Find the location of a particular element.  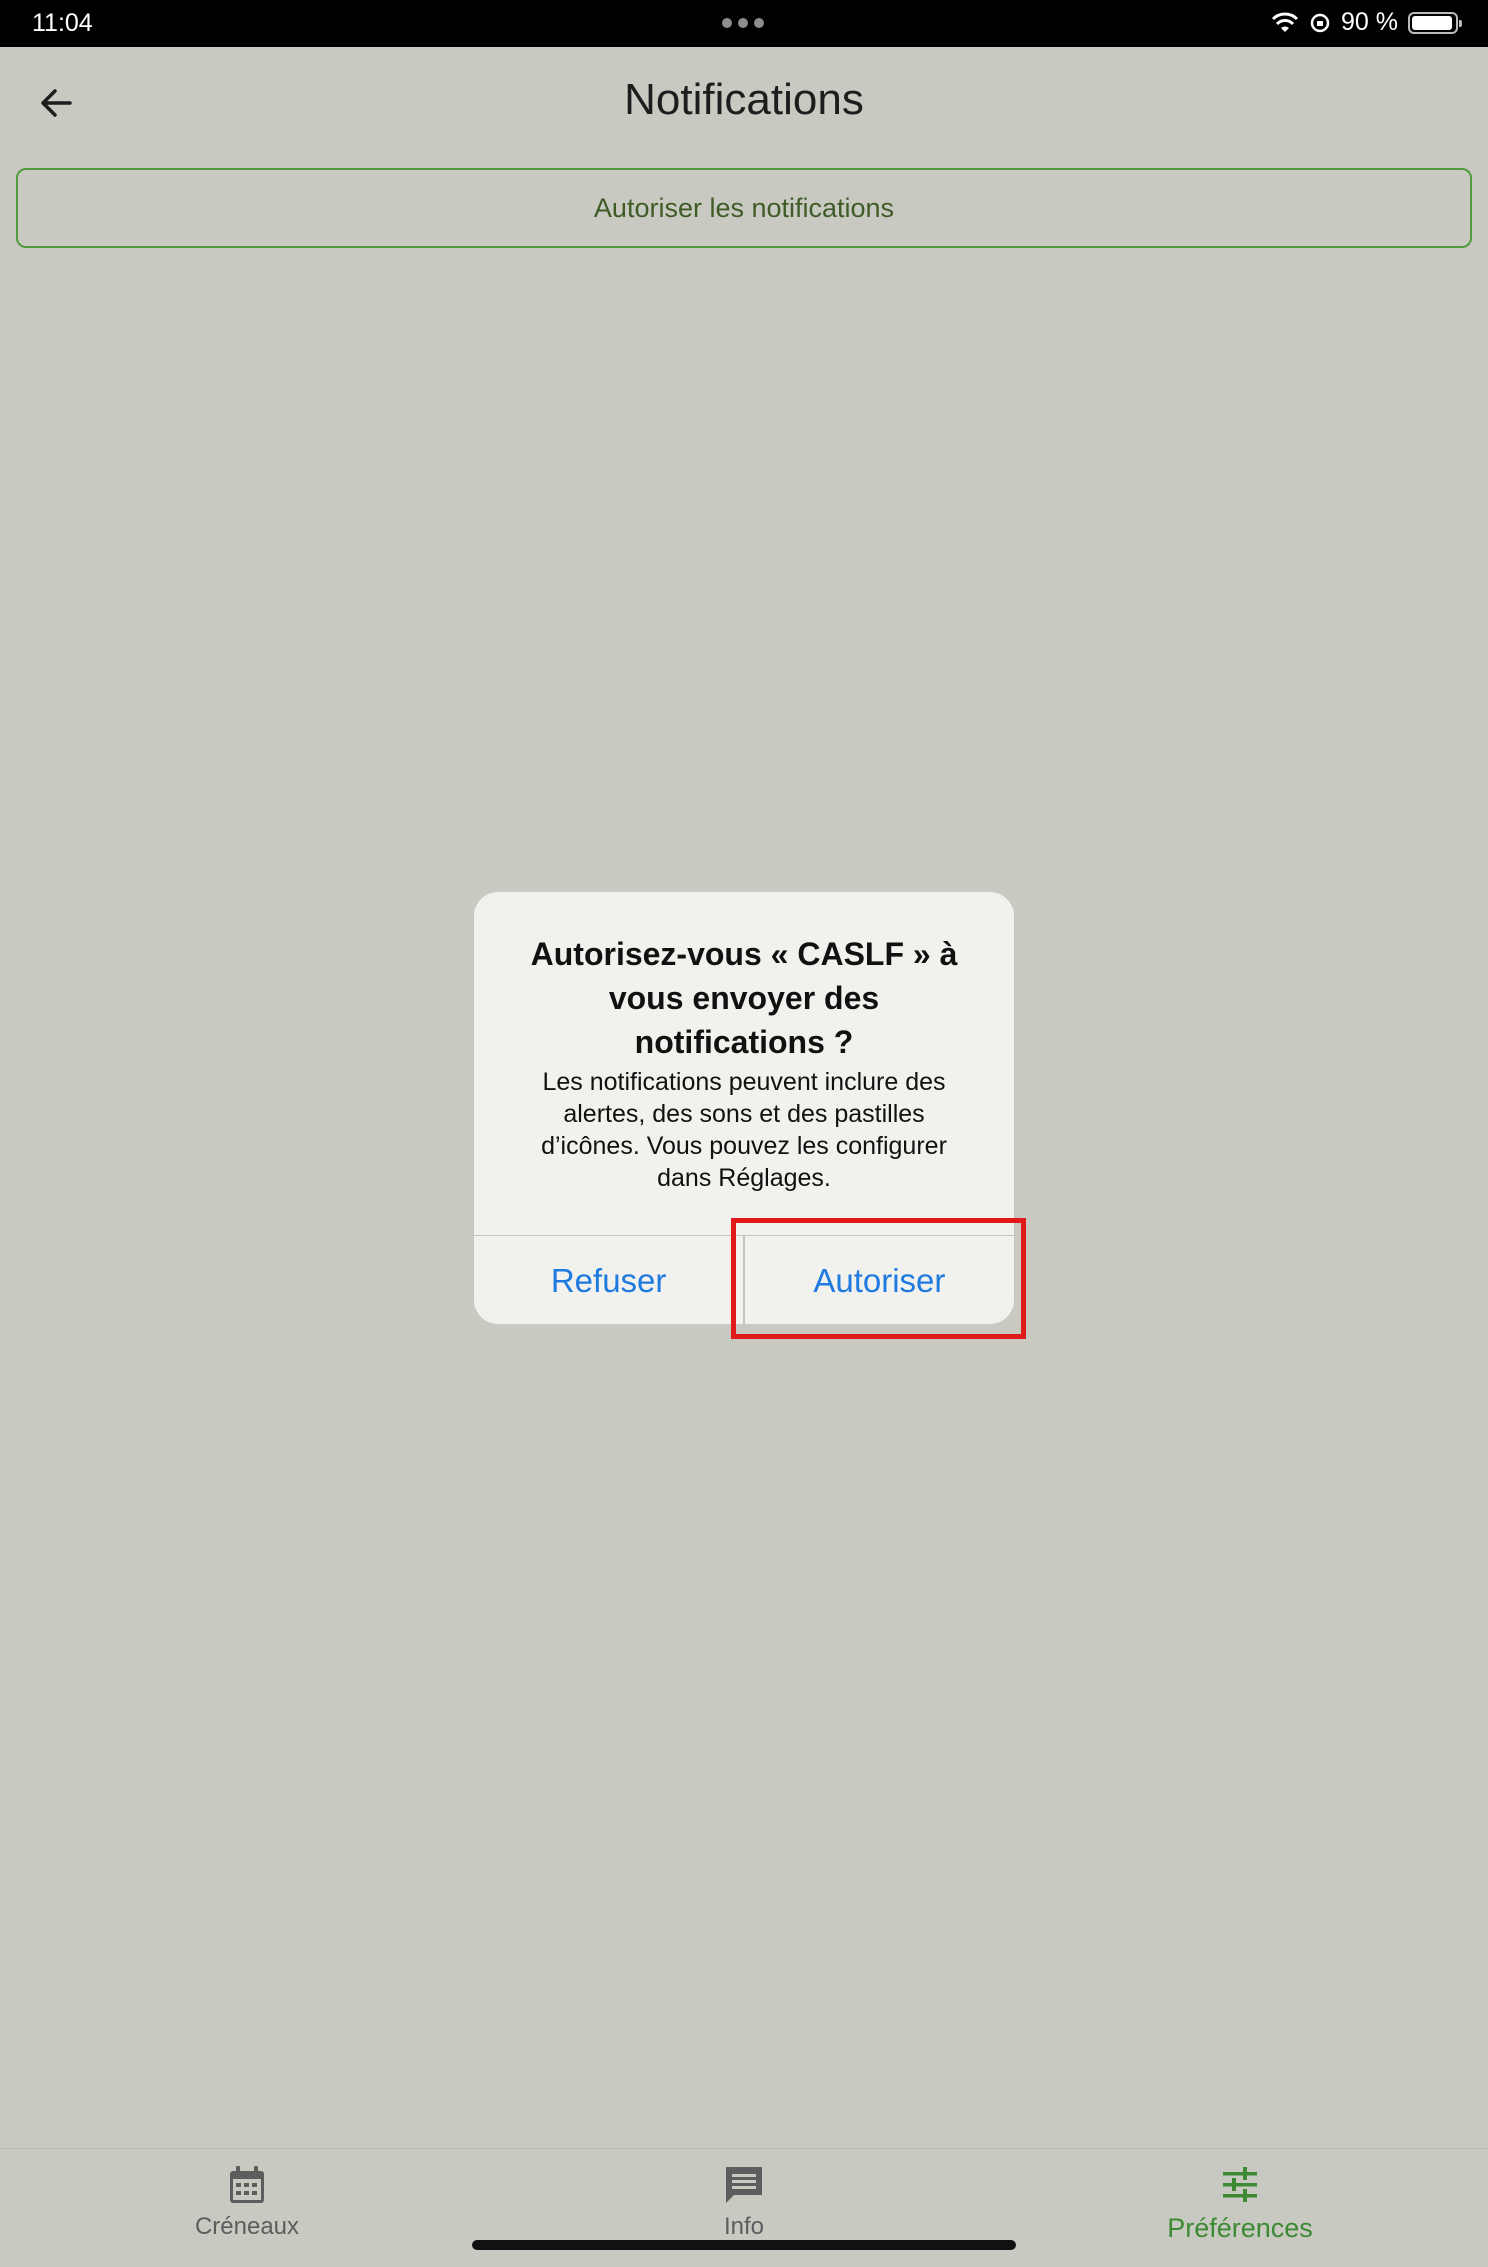

multitasking-dots-icon is located at coordinates (743, 23).